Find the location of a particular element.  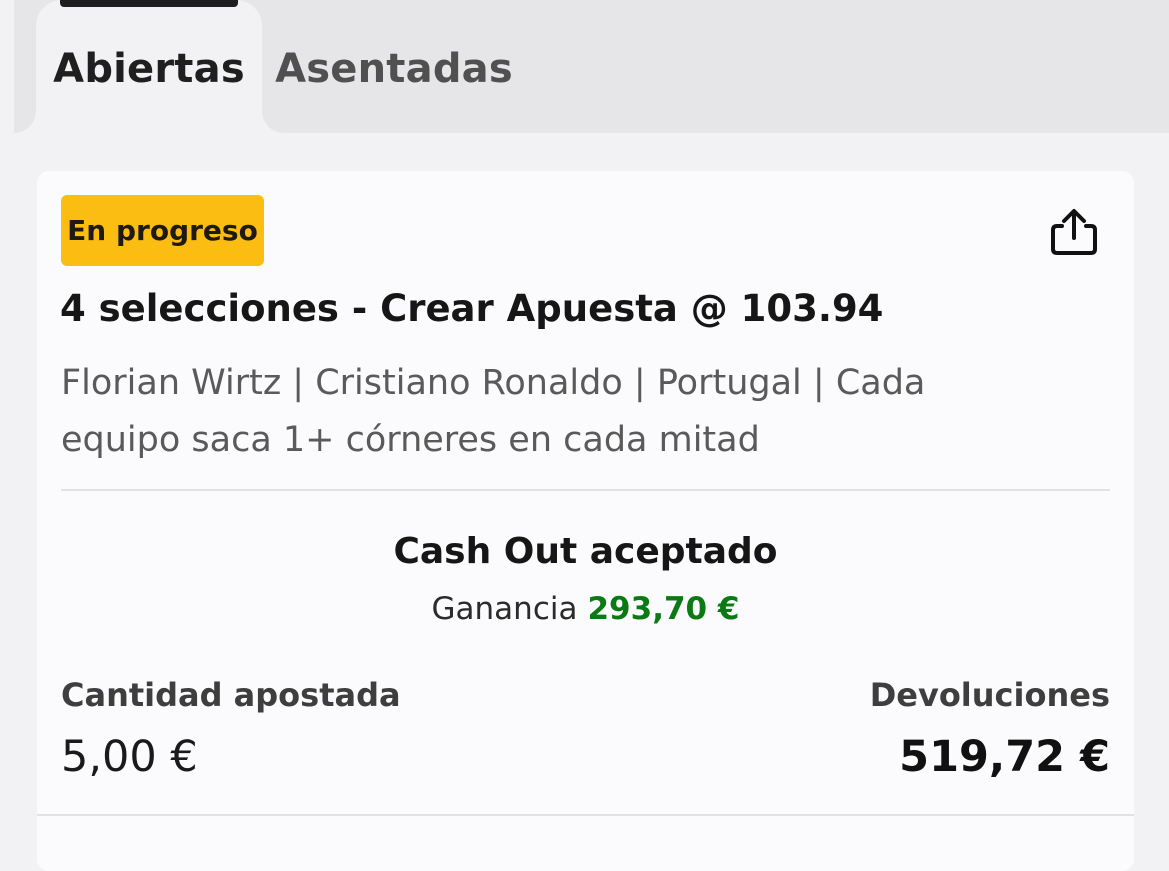

tab-label: Abiertas is located at coordinates (149, 68).